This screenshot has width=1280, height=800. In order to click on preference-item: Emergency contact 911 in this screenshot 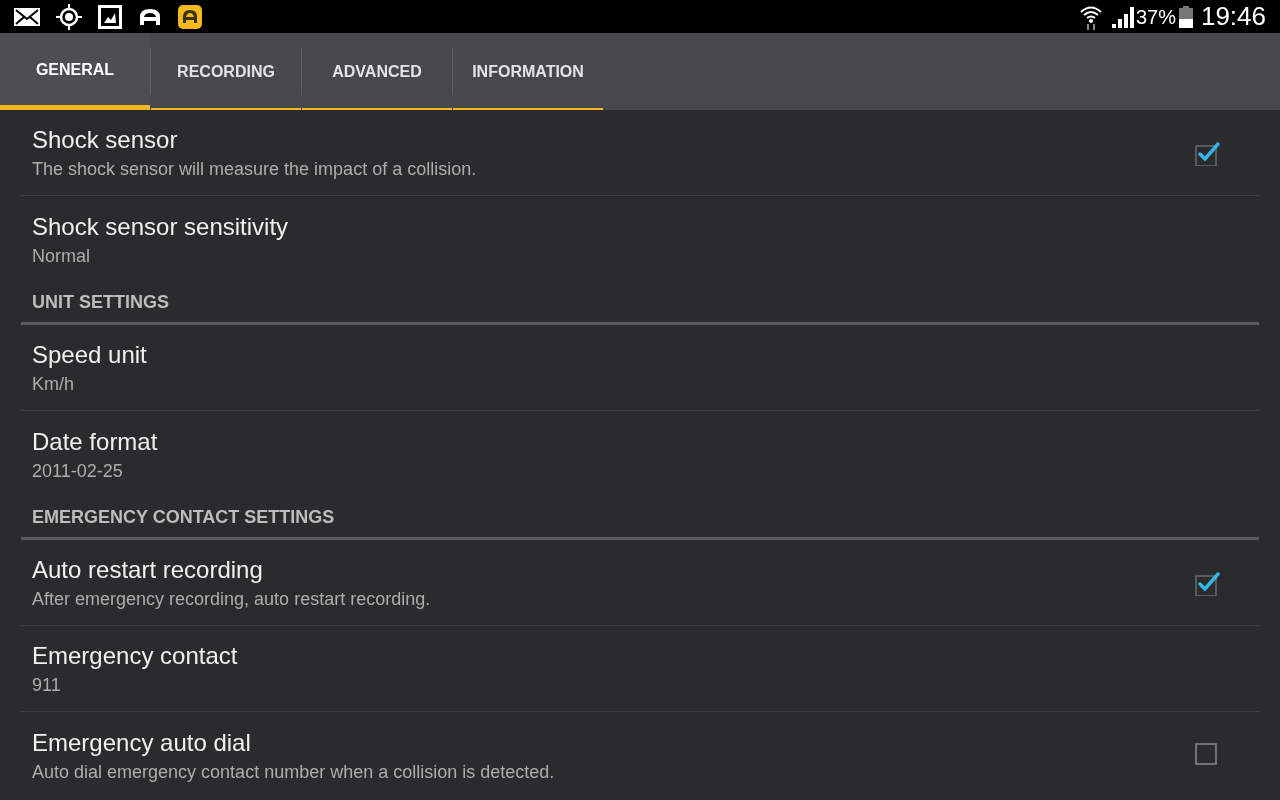, I will do `click(640, 669)`.